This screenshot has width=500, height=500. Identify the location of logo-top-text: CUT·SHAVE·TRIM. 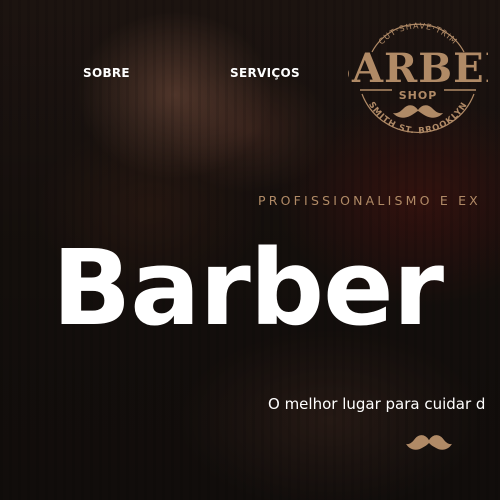
(418, 33).